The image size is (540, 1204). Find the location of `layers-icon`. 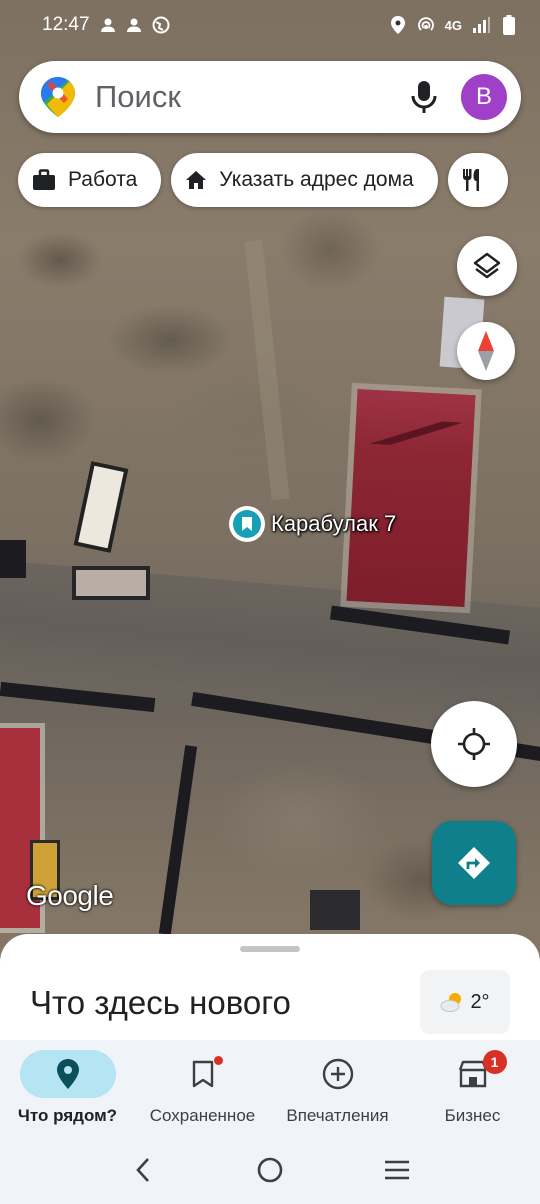

layers-icon is located at coordinates (487, 265).